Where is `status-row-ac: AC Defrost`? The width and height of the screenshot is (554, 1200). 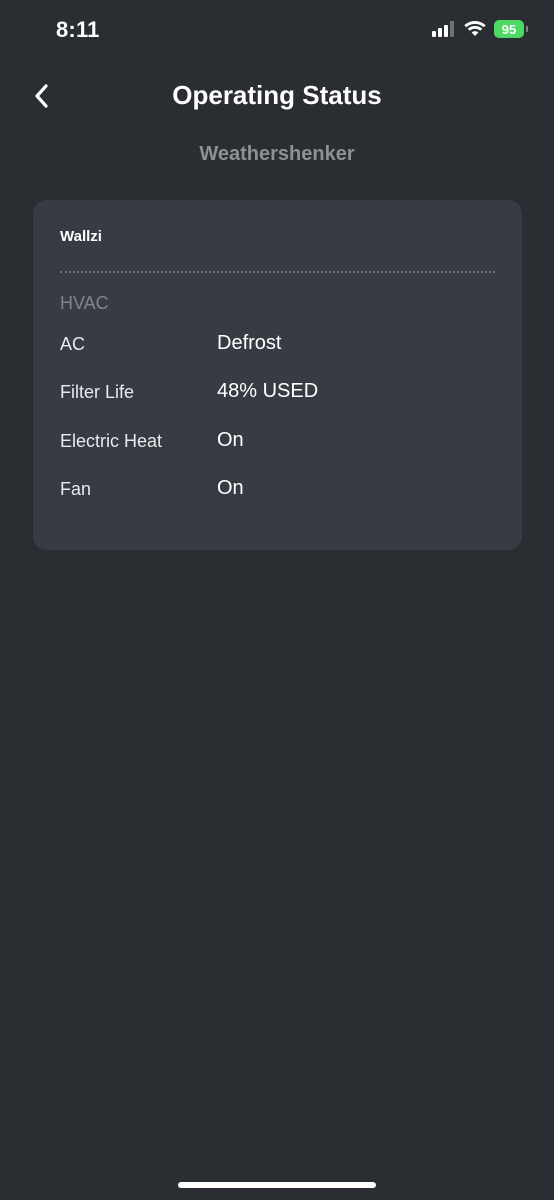
status-row-ac: AC Defrost is located at coordinates (277, 348).